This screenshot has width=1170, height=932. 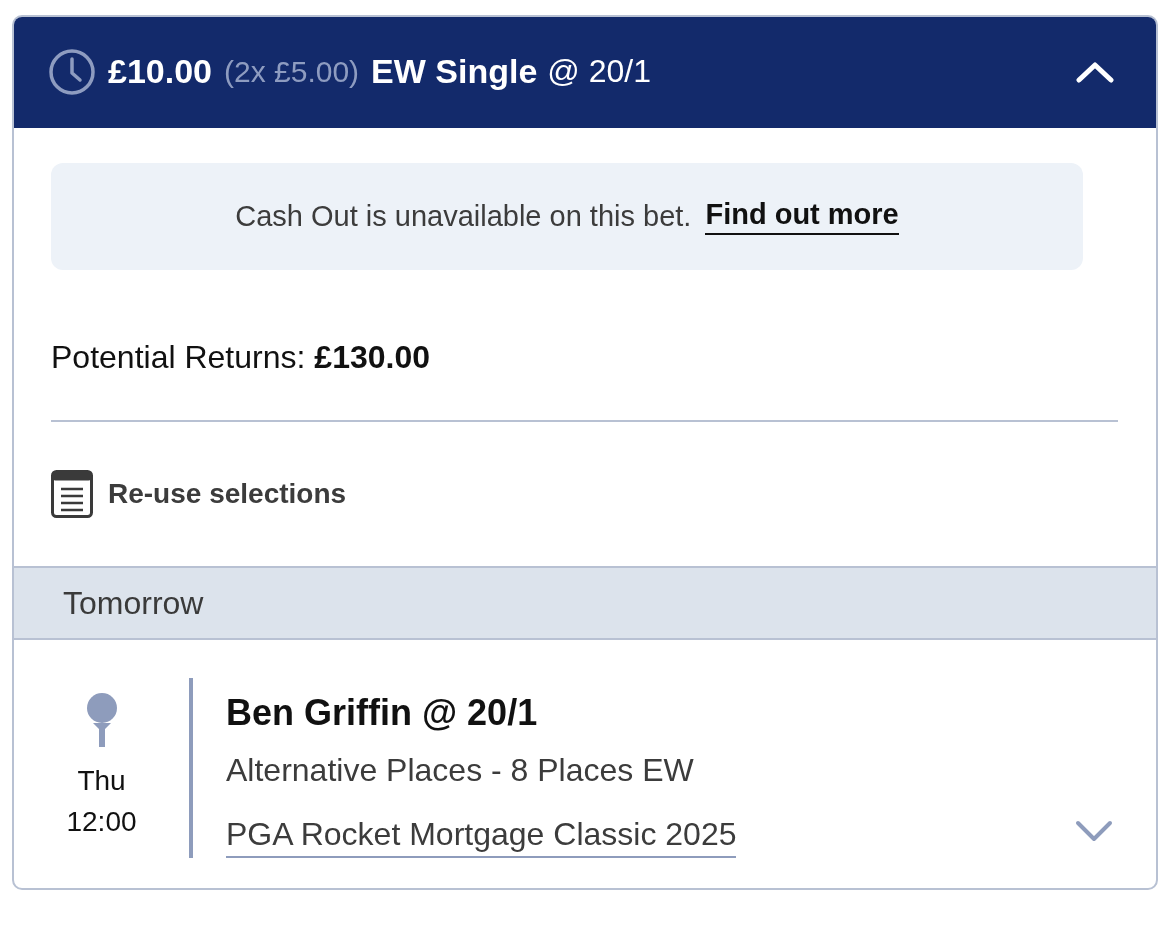 I want to click on clock-icon, so click(x=72, y=71).